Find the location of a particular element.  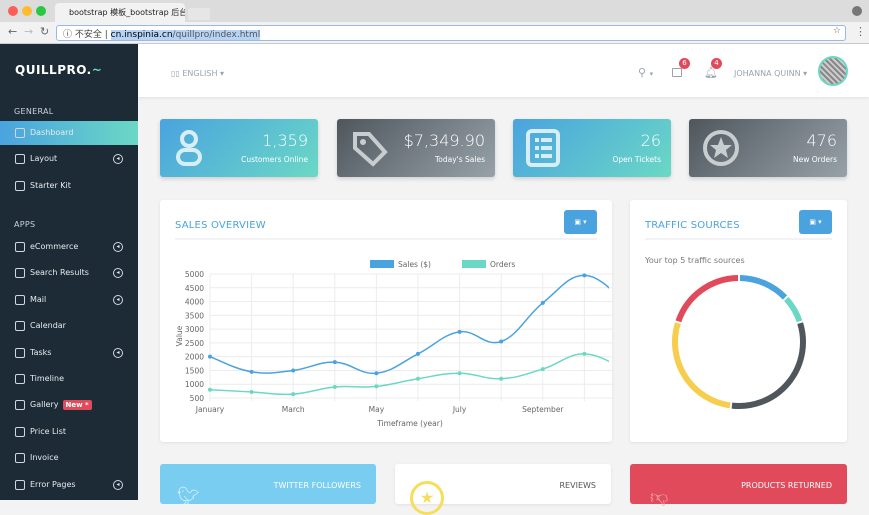

y-tick-label: 1500 is located at coordinates (194, 370).